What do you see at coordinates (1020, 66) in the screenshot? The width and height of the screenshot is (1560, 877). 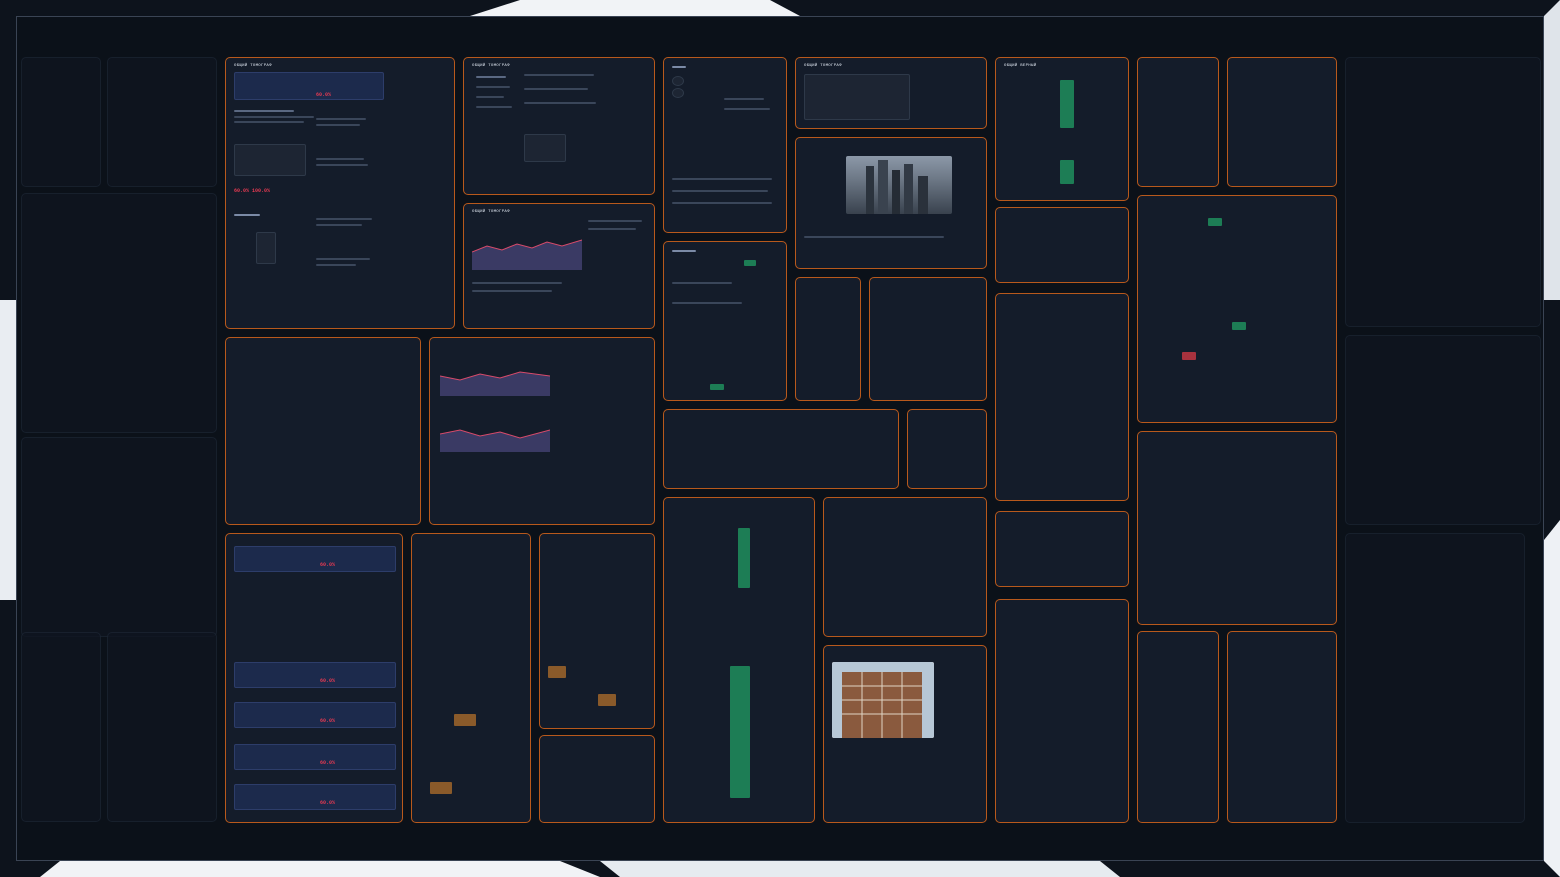 I see `panel-title: ОБЩИЙ ВЕРНЫЙ` at bounding box center [1020, 66].